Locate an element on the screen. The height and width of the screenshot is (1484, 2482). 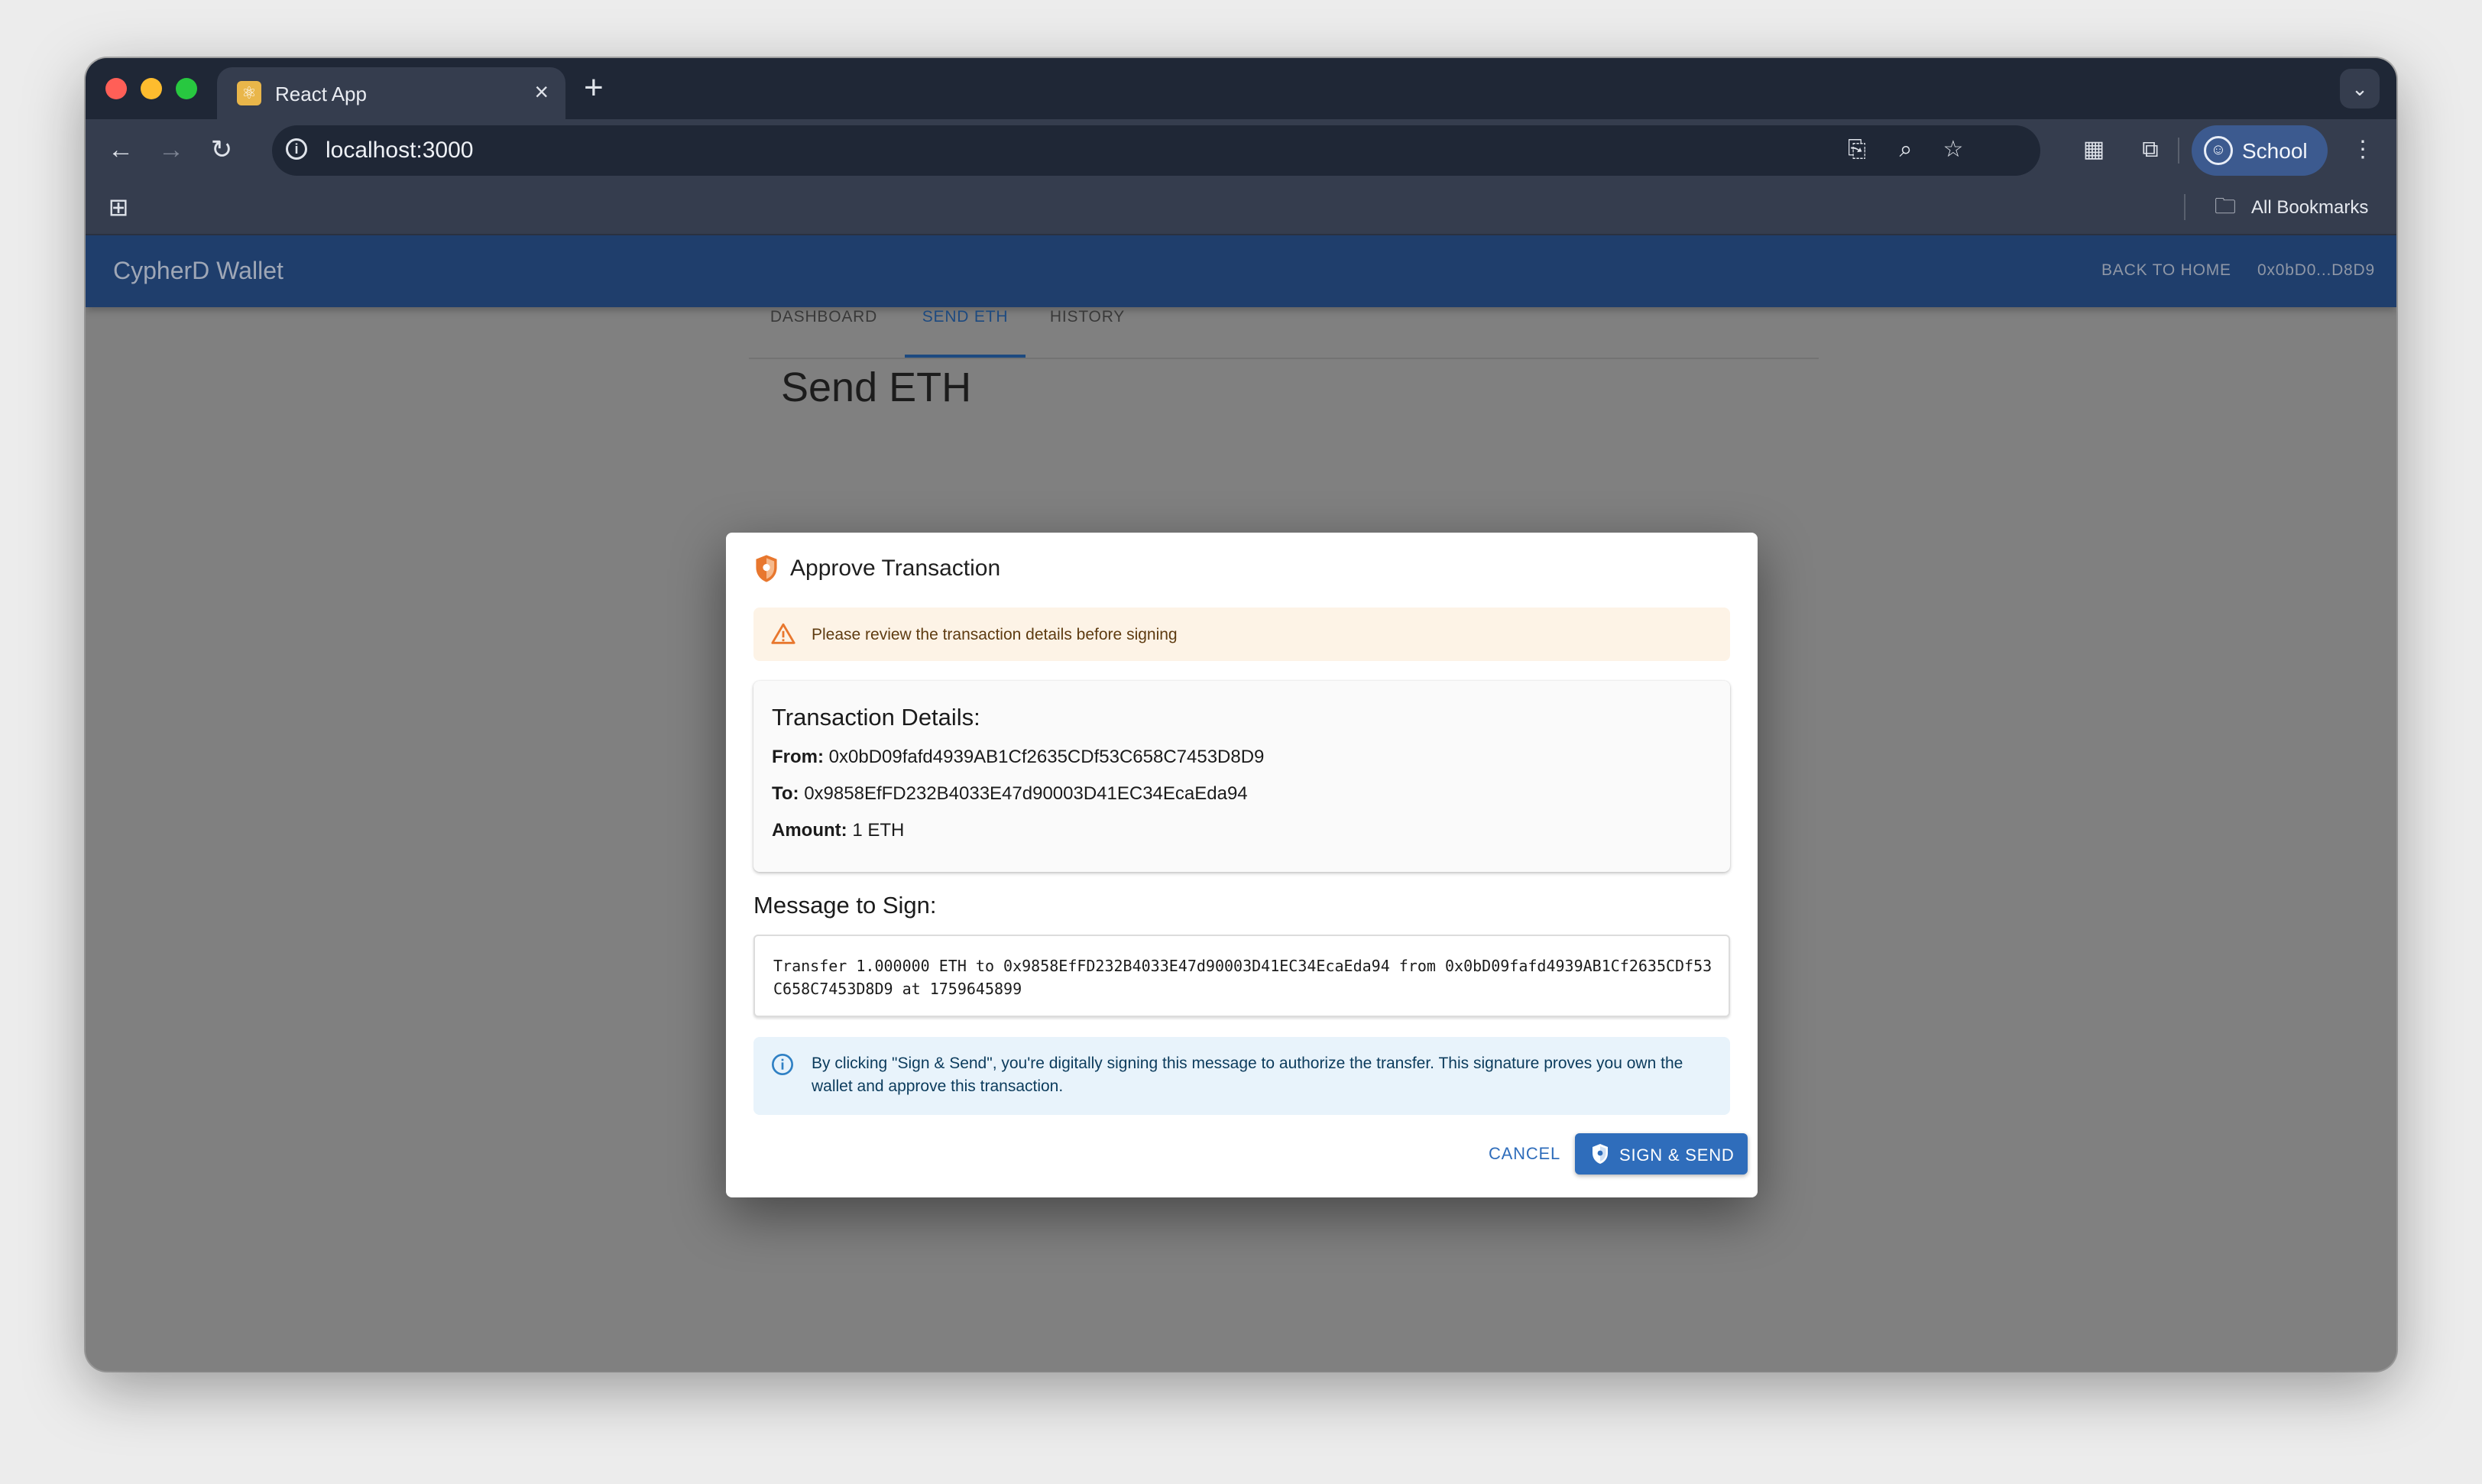
amount-label: Amount: is located at coordinates (809, 831).